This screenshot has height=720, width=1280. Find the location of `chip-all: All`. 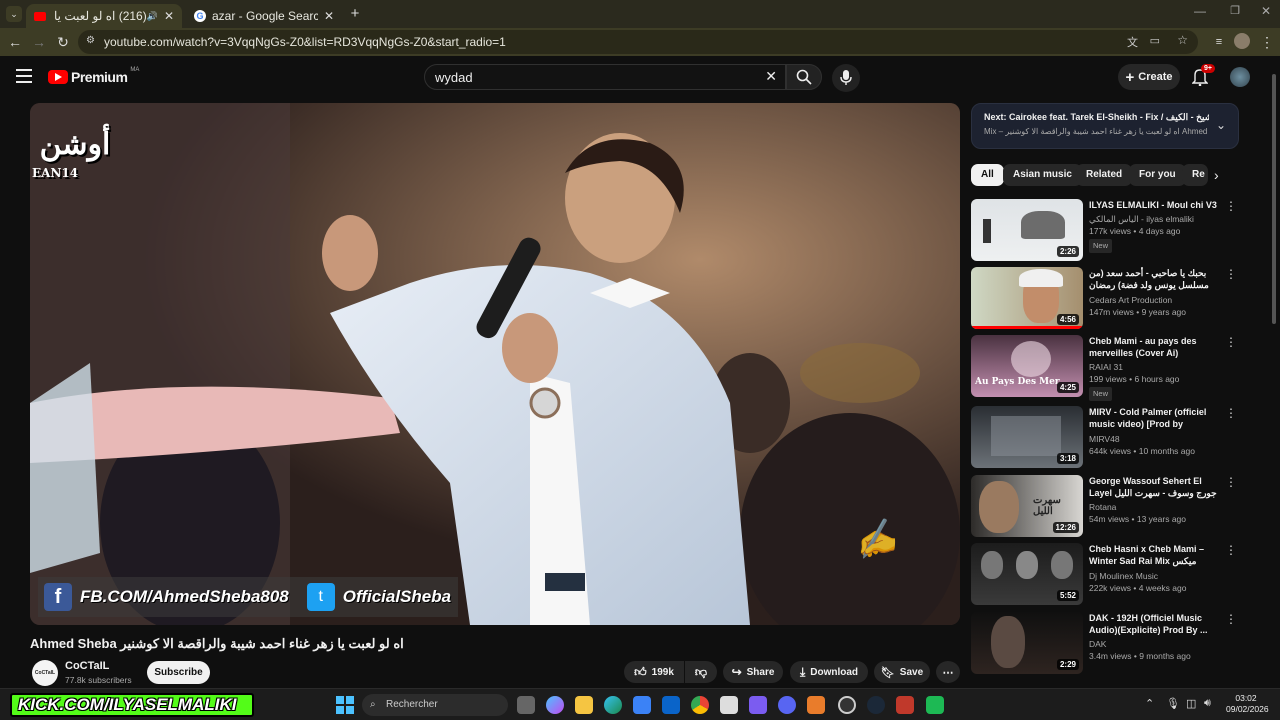

chip-all: All is located at coordinates (987, 175).